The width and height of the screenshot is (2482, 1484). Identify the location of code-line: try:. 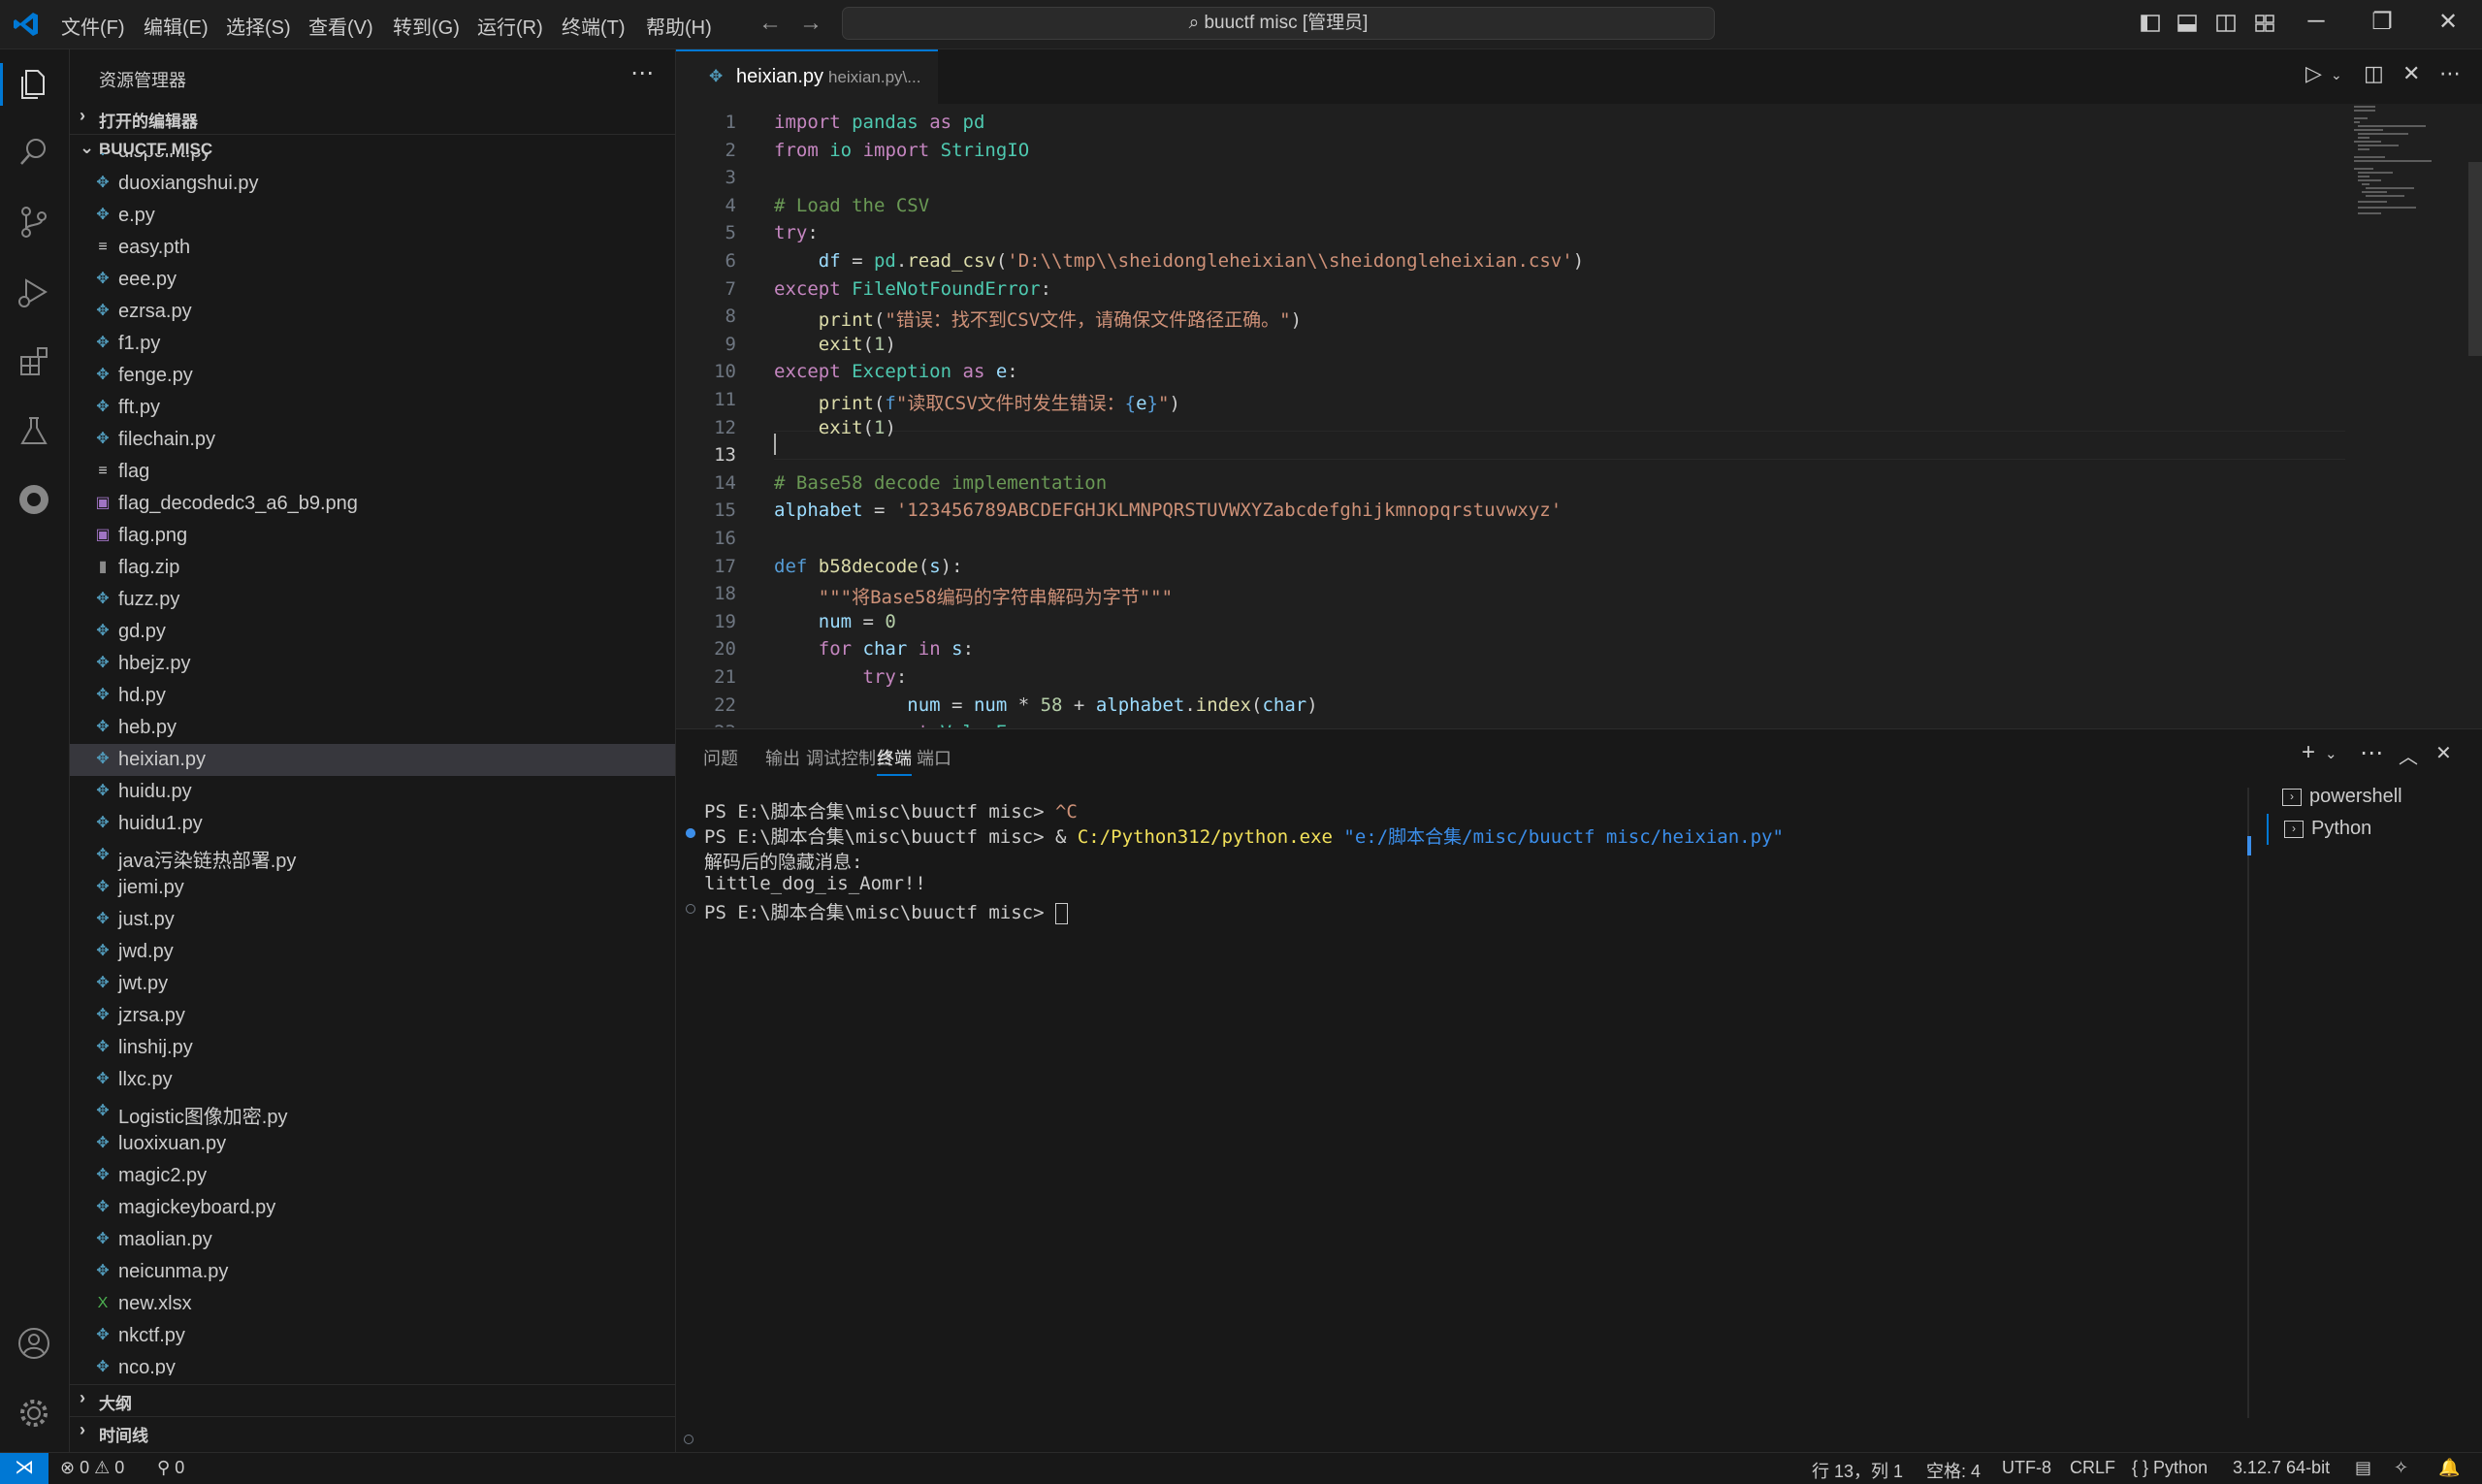
(796, 232).